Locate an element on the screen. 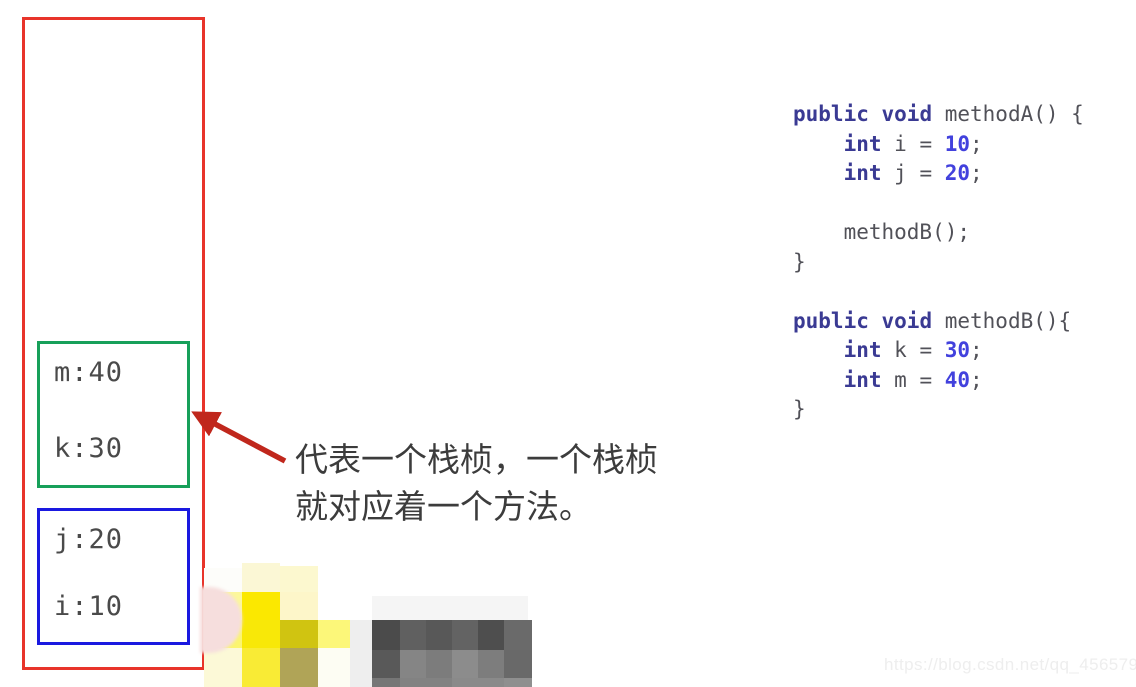  code-token-num: 40 is located at coordinates (957, 379).